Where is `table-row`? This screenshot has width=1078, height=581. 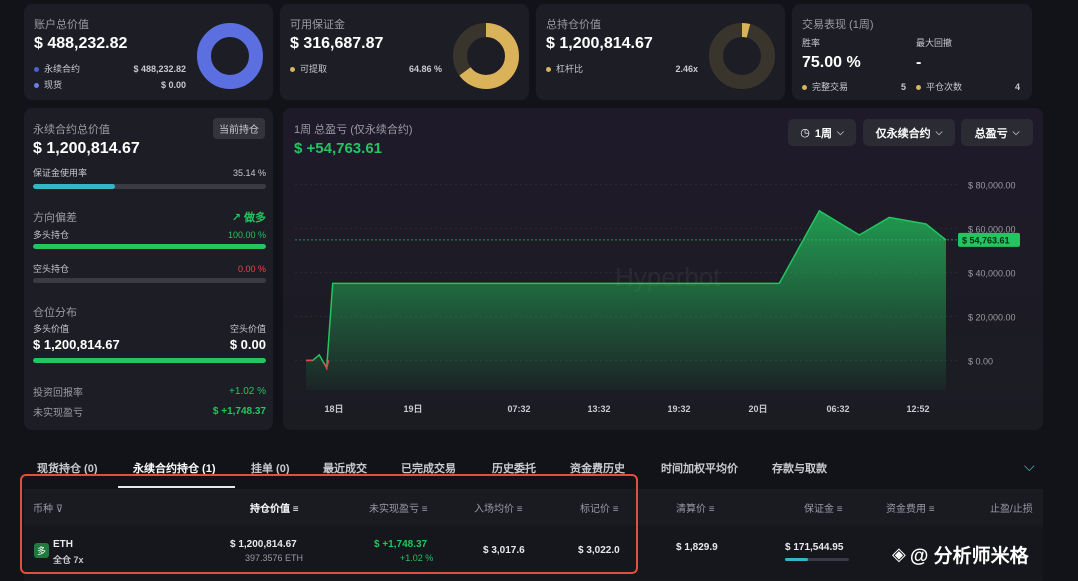 table-row is located at coordinates (533, 553).